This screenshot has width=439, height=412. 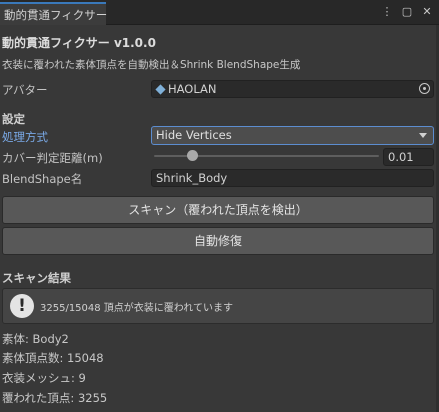 What do you see at coordinates (160, 89) in the screenshot?
I see `gameobject-icon` at bounding box center [160, 89].